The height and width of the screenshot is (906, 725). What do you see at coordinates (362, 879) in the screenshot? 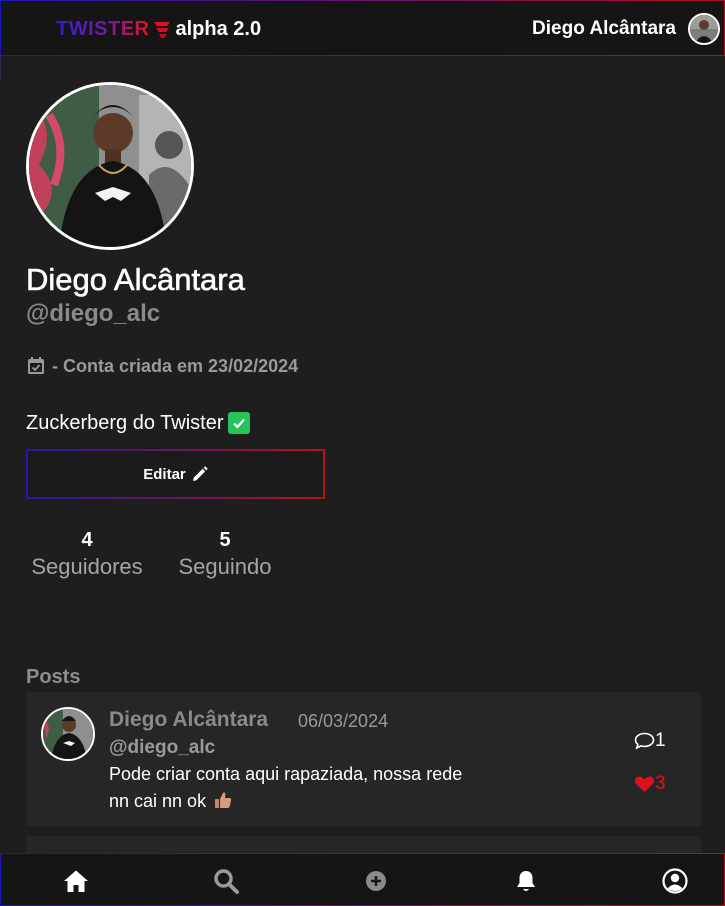
I see `bottom-nav` at bounding box center [362, 879].